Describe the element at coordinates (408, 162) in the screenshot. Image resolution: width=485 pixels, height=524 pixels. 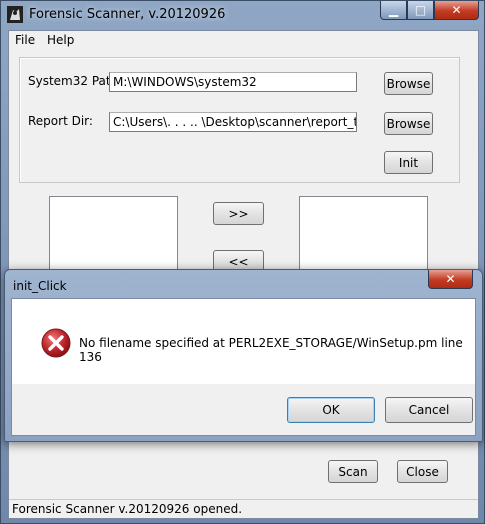
I see `init-button: Init` at that location.